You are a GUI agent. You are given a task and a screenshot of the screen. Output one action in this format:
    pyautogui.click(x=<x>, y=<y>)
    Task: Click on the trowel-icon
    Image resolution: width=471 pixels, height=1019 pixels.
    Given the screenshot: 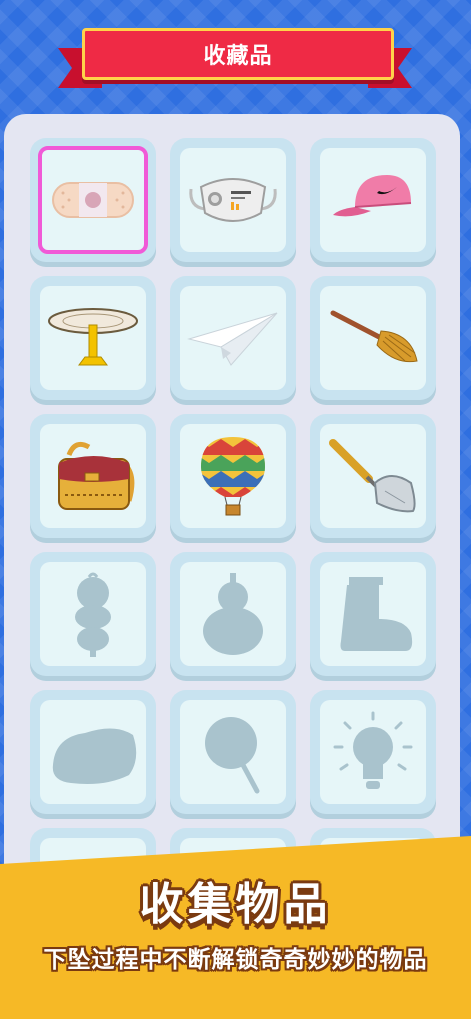 What is the action you would take?
    pyautogui.click(x=372, y=476)
    